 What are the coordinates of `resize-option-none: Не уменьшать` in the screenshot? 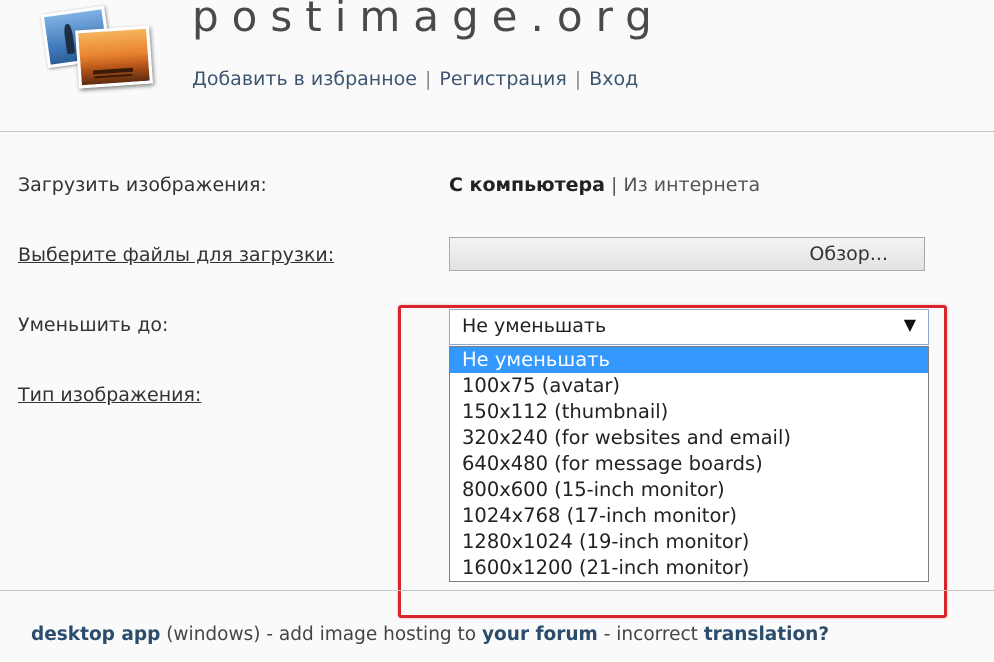 It's located at (689, 360).